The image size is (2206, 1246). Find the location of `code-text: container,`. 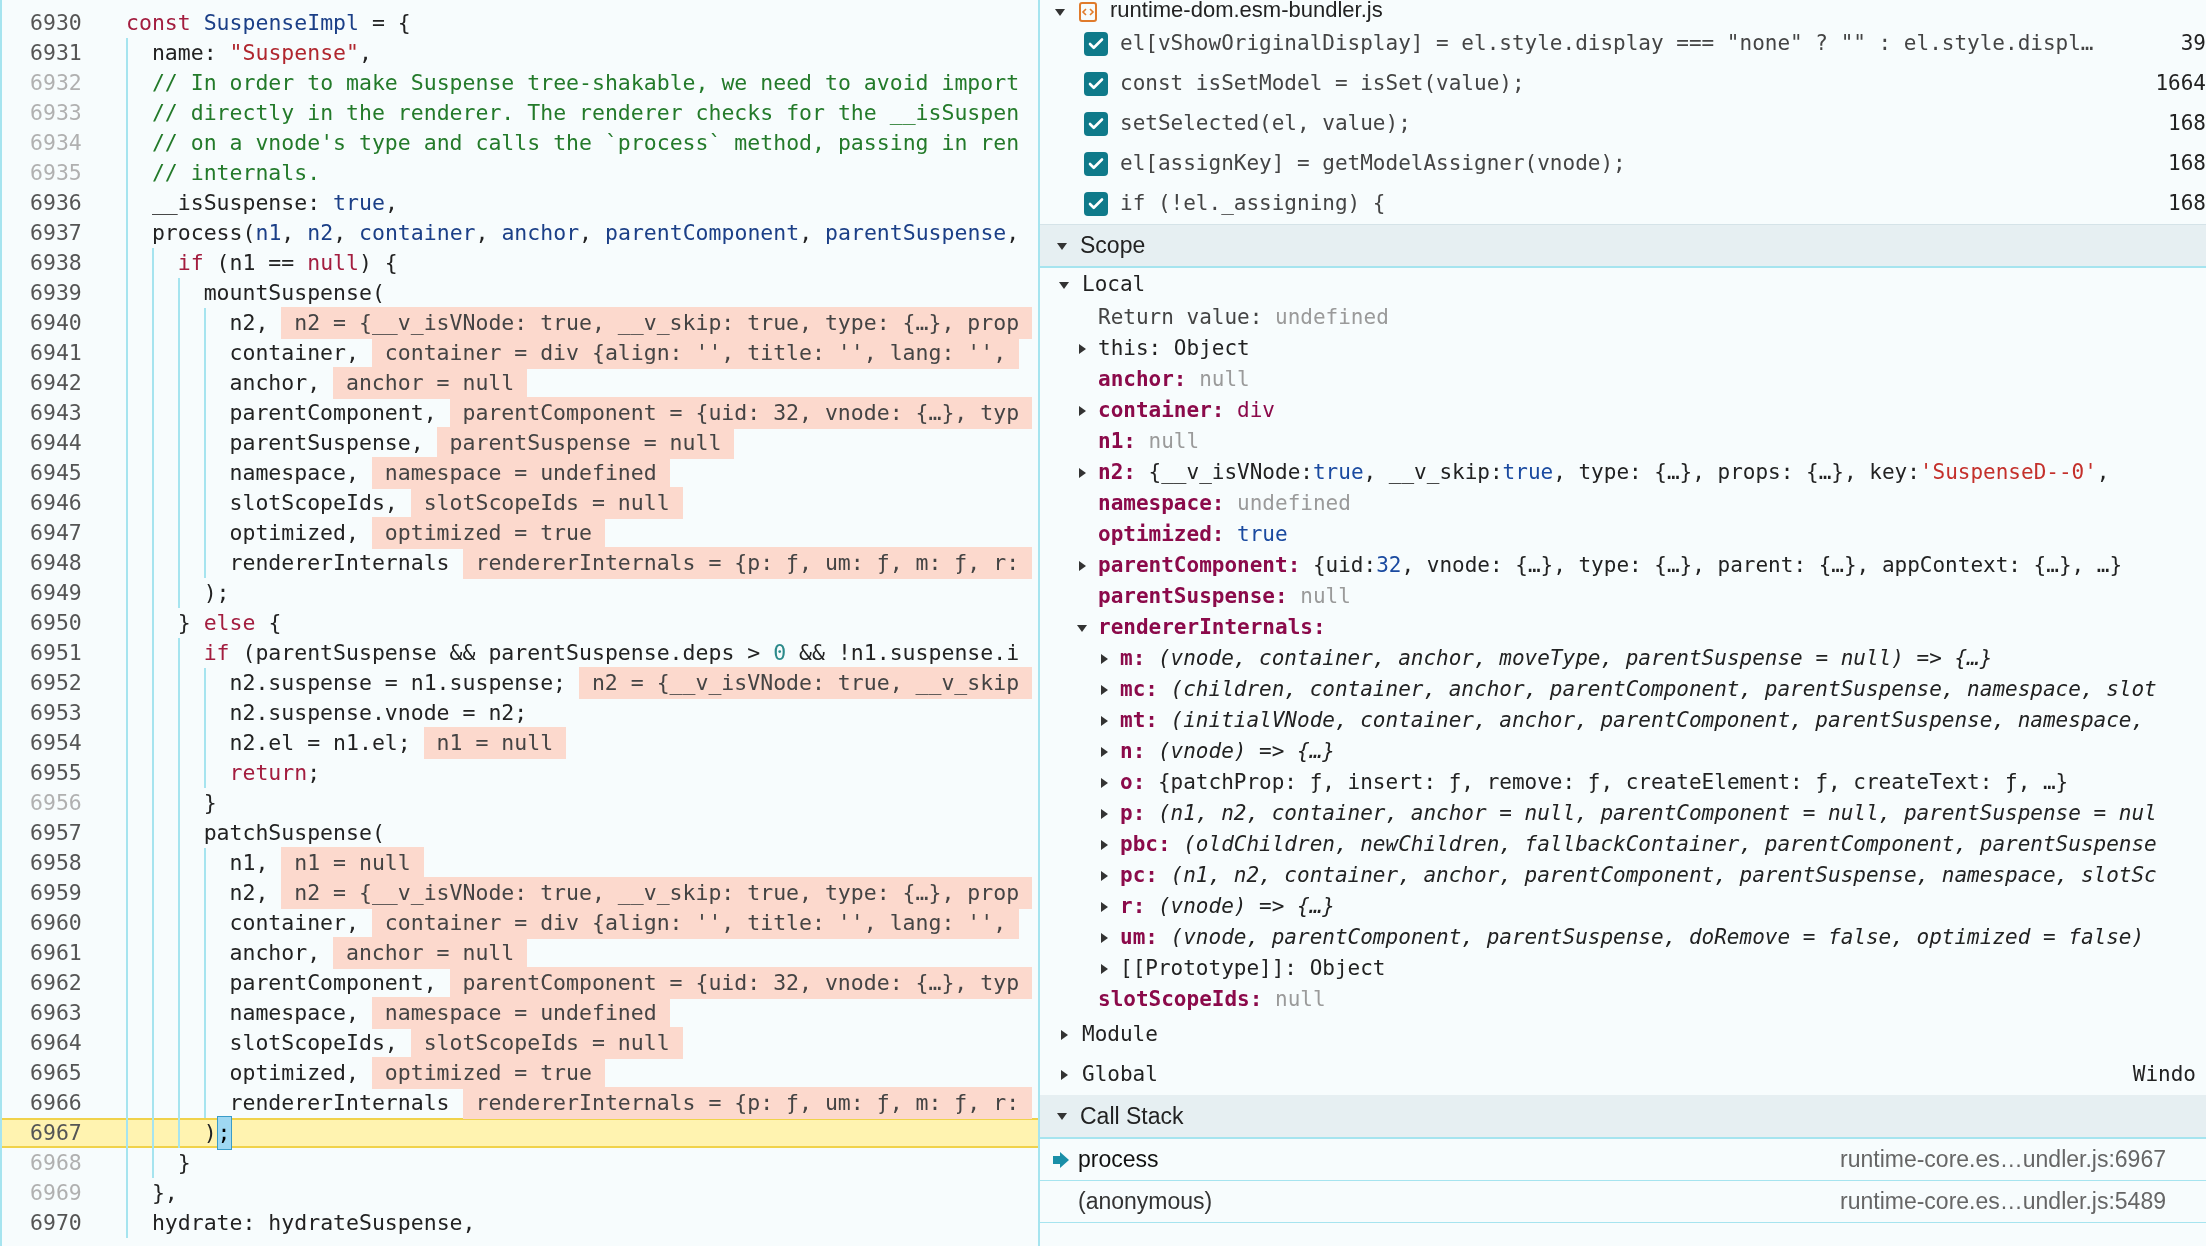

code-text: container, is located at coordinates (294, 922).